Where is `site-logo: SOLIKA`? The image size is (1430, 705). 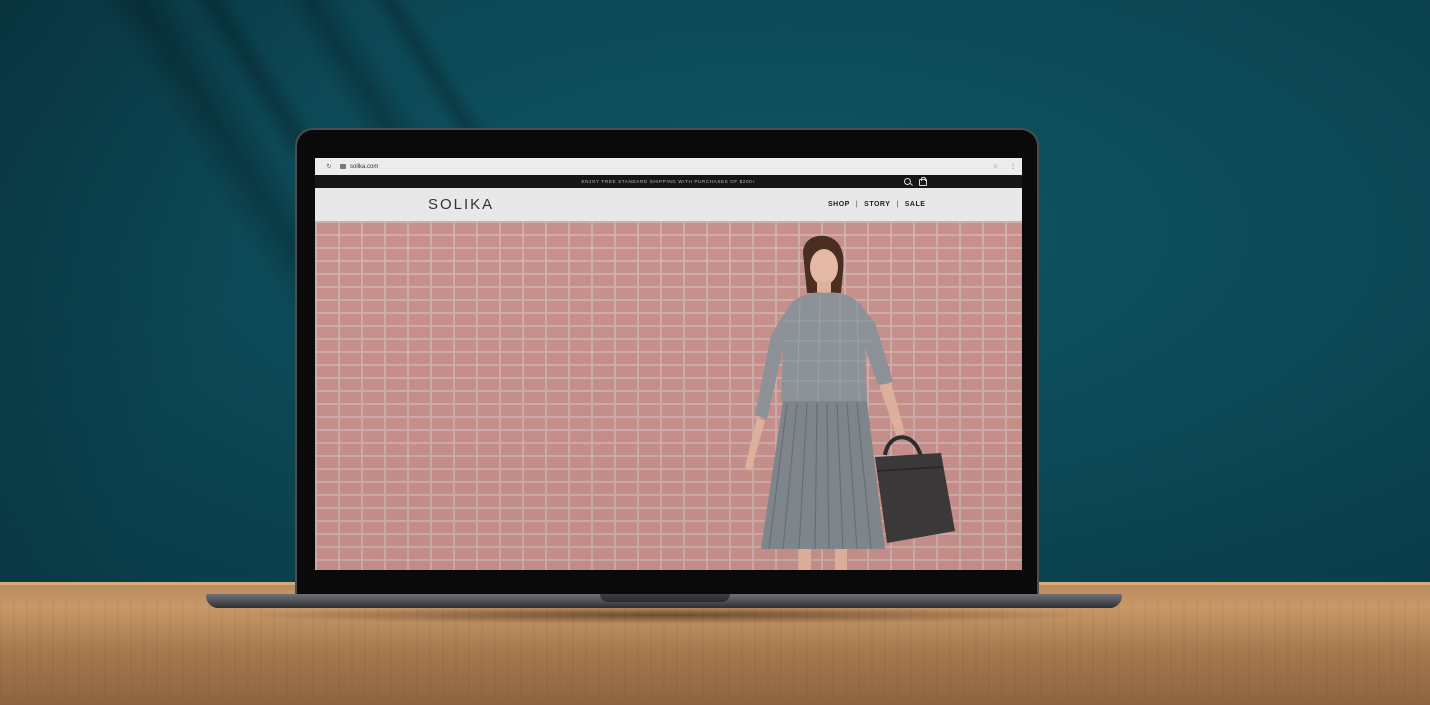
site-logo: SOLIKA is located at coordinates (461, 204).